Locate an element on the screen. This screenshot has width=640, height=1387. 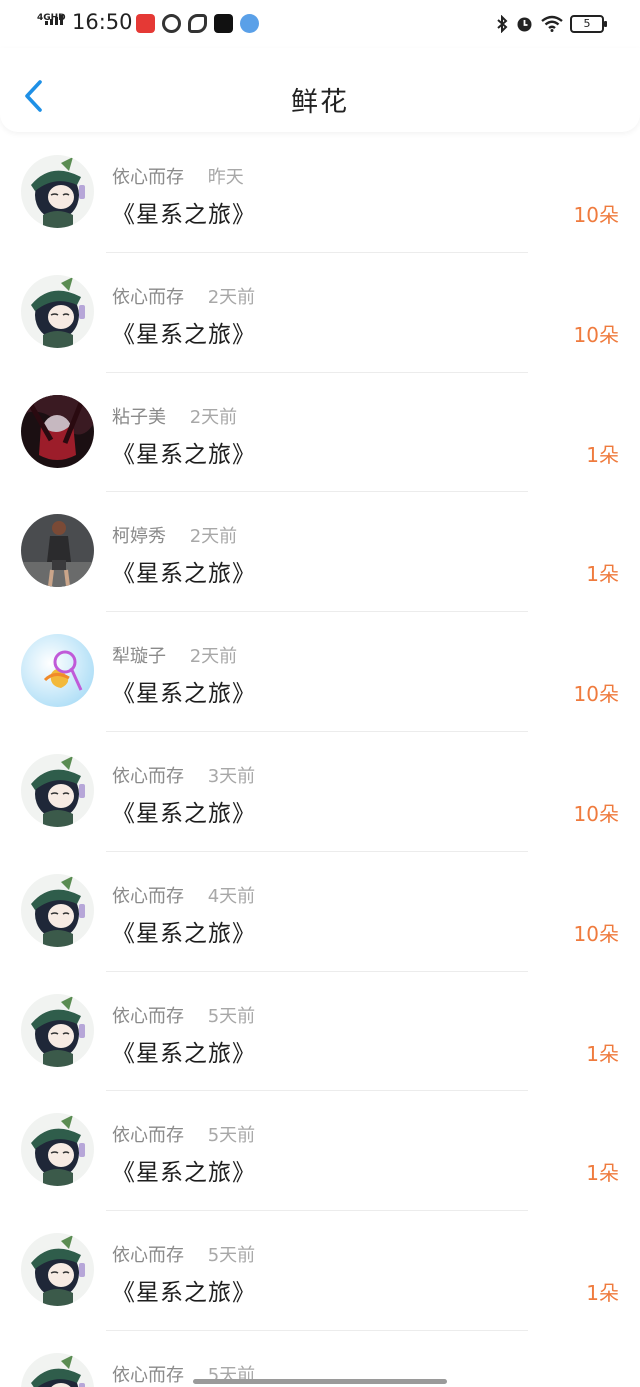
list-item: 依心而存 昨天 《星系之旅》 10朵 is located at coordinates (320, 193).